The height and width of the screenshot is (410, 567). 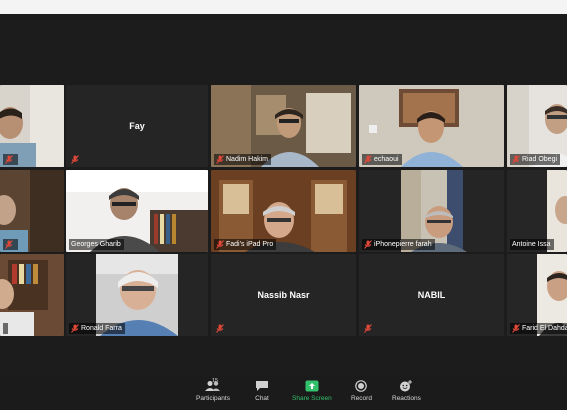 I want to click on reactions-label: Reactions, so click(x=406, y=398).